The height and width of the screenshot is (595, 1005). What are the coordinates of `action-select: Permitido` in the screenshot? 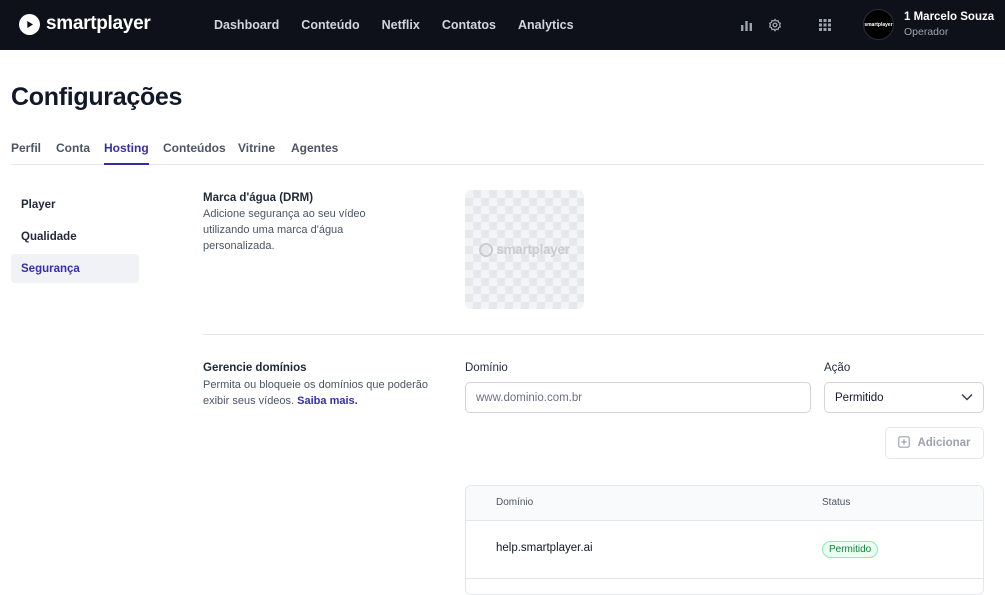 It's located at (904, 397).